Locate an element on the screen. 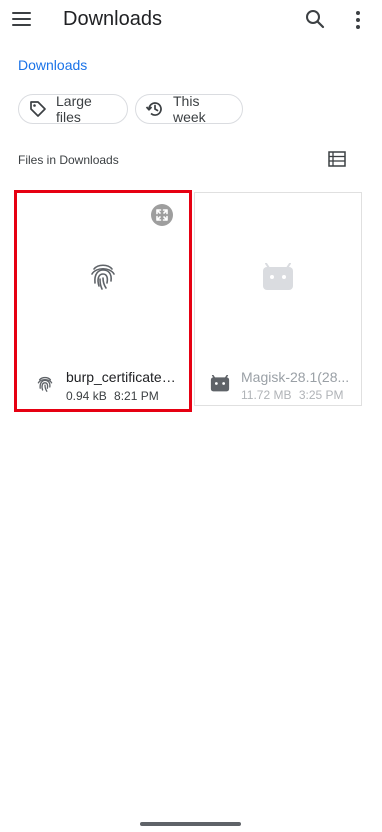  chip-large-files: Large files is located at coordinates (73, 109).